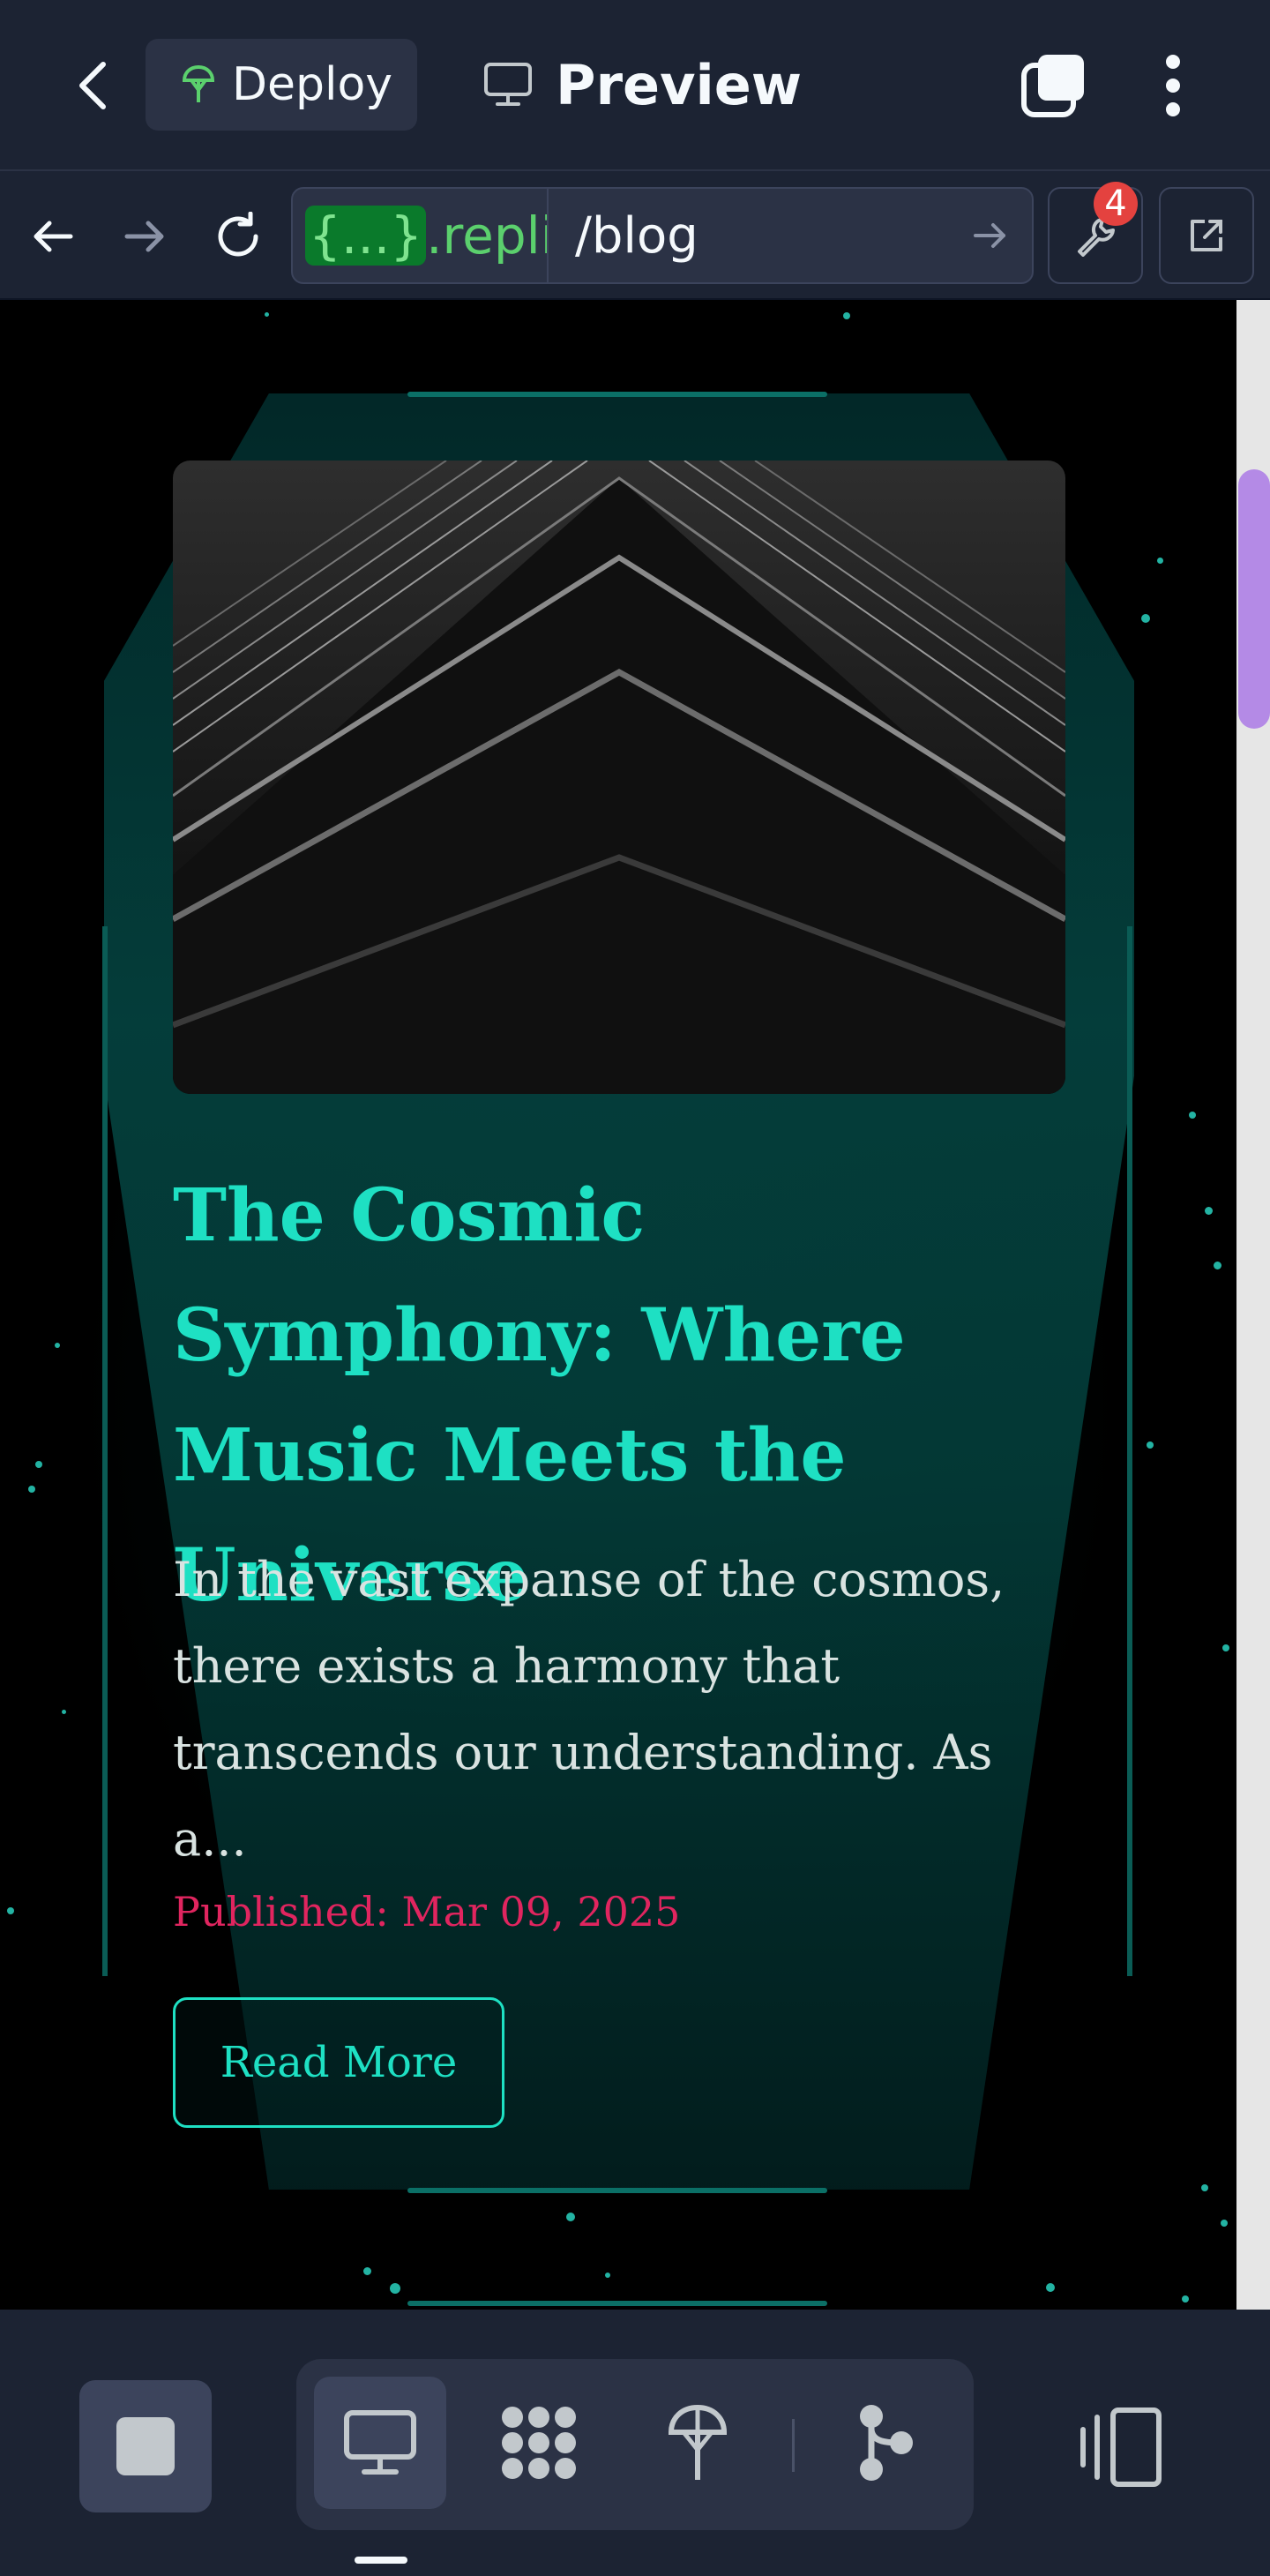 This screenshot has width=1270, height=2576. What do you see at coordinates (338, 2063) in the screenshot?
I see `read-more-button: Read More` at bounding box center [338, 2063].